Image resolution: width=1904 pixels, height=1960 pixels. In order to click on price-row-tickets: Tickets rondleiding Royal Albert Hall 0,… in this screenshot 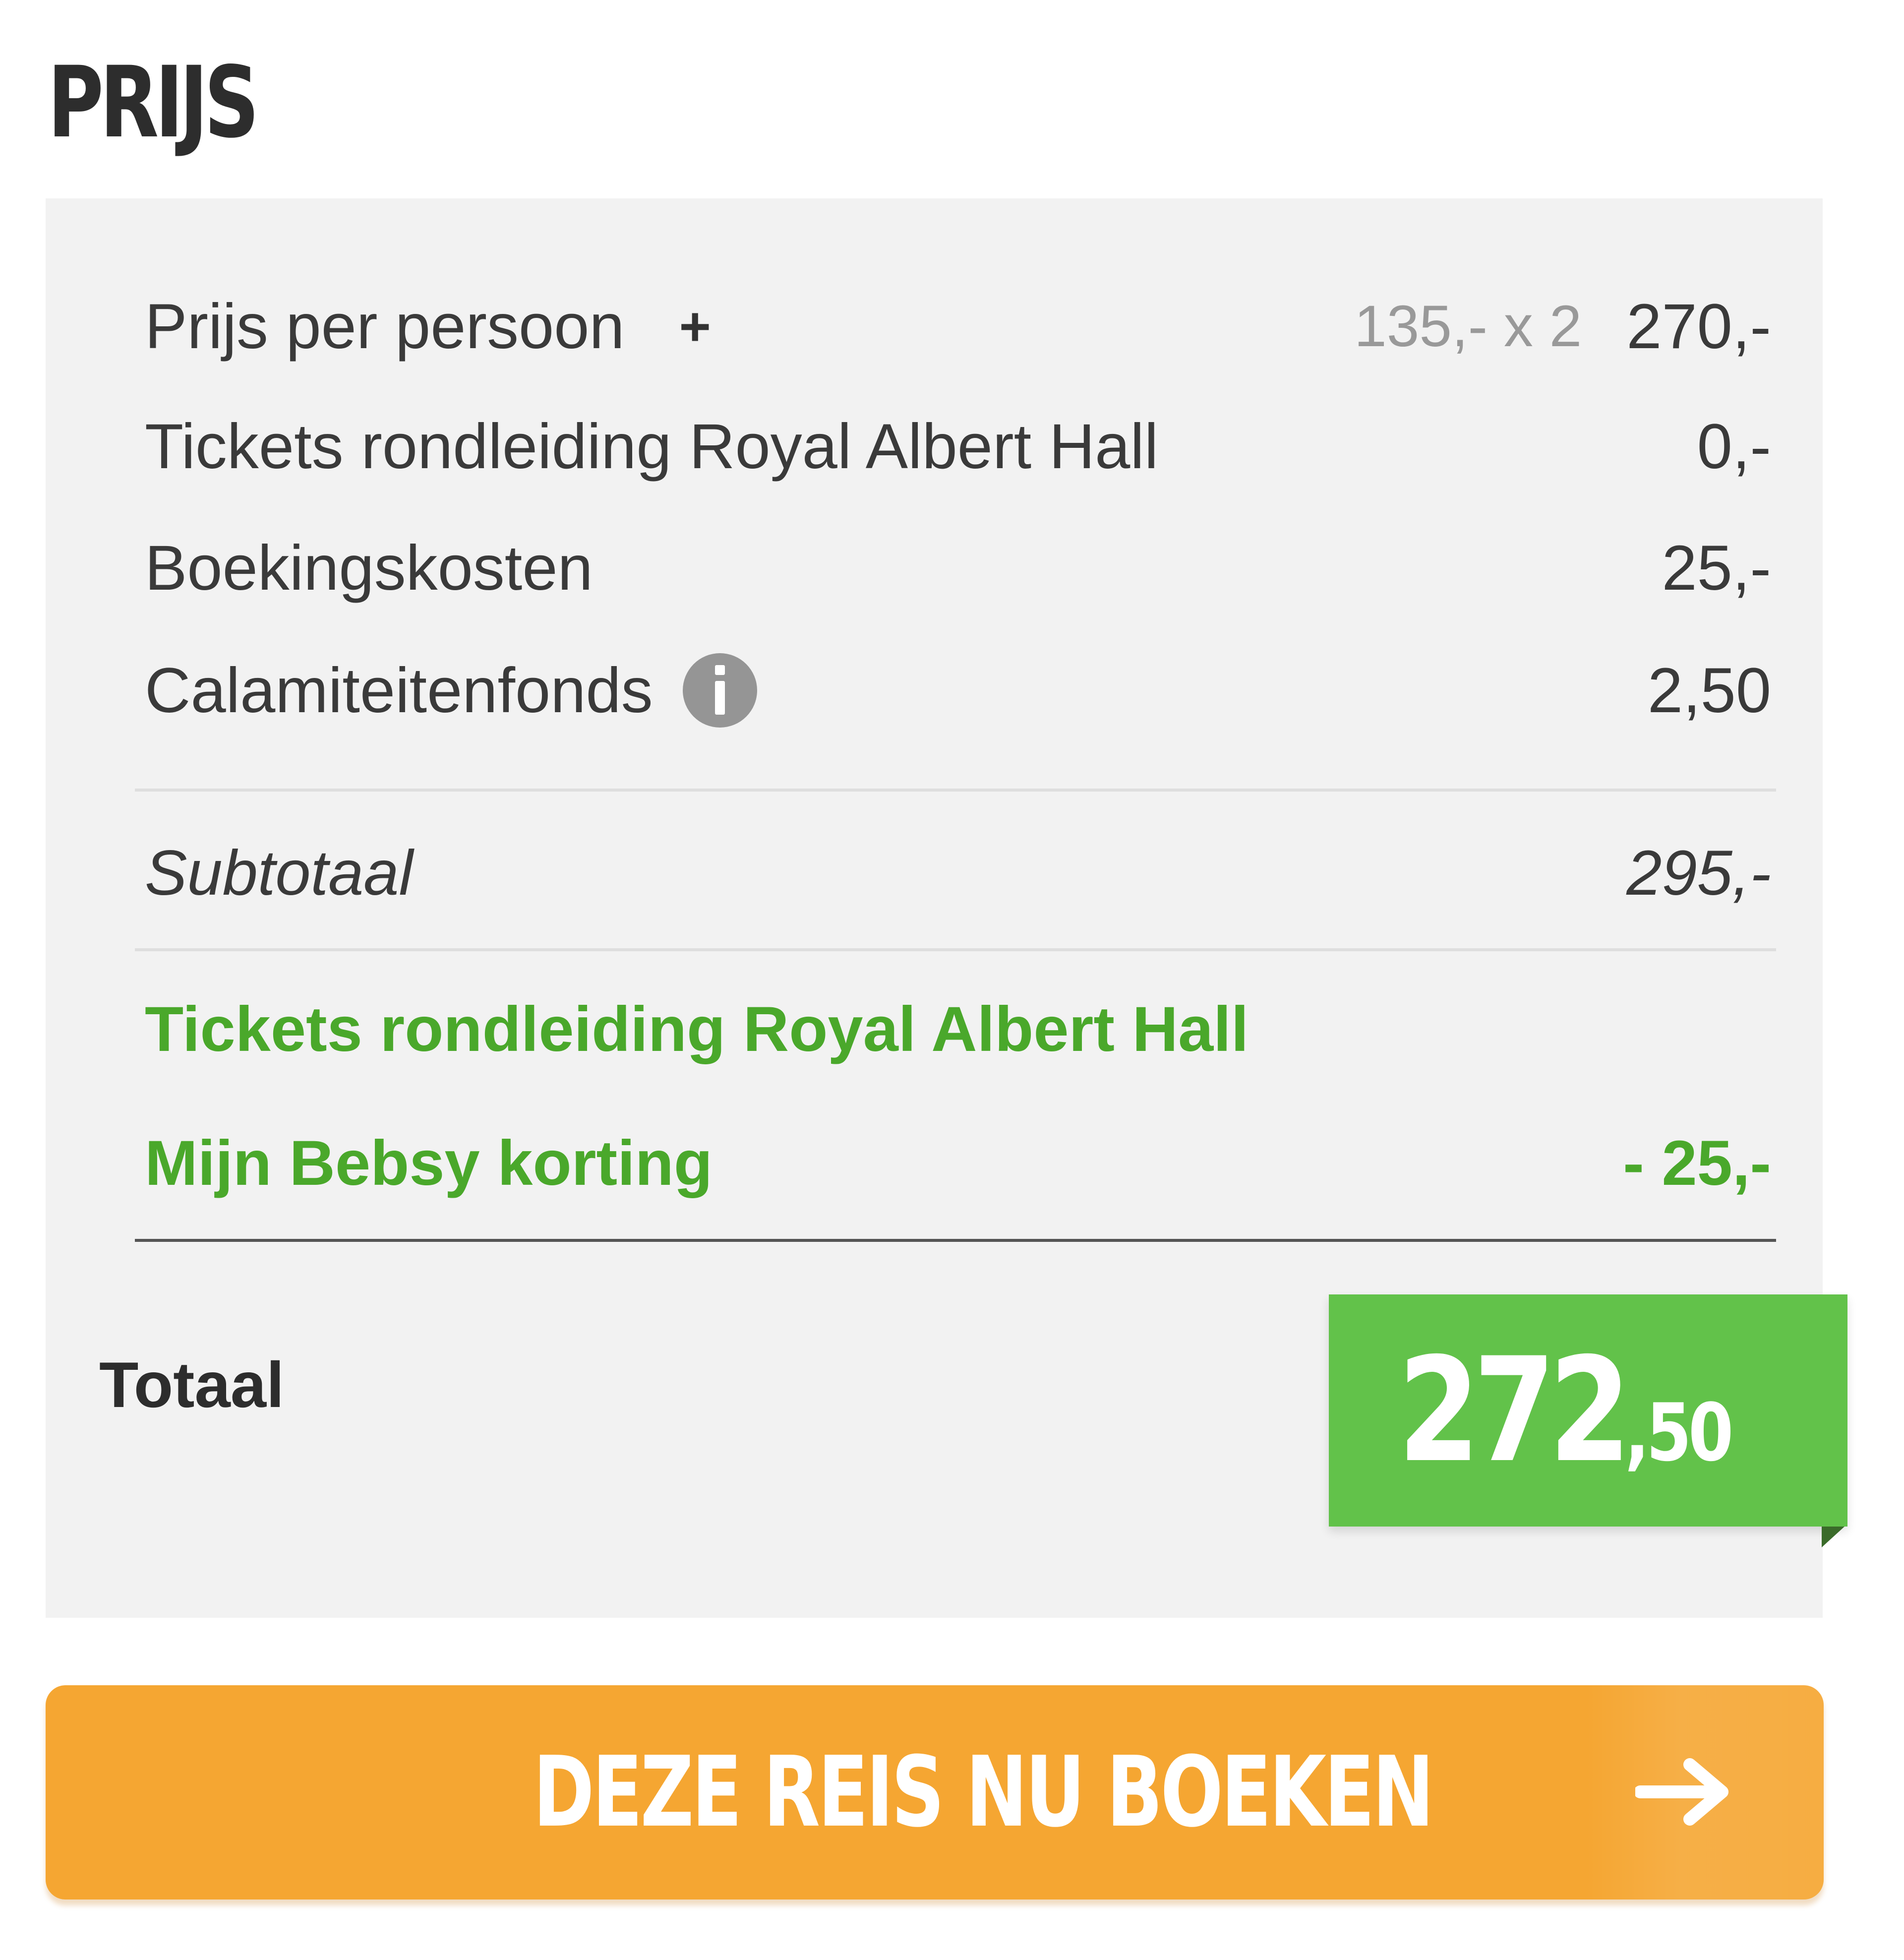, I will do `click(958, 447)`.